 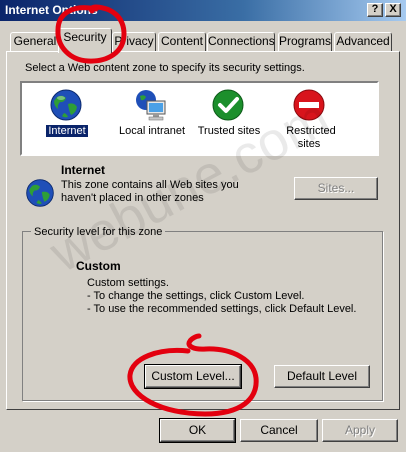 I want to click on tab-programs: Programs, so click(x=305, y=42).